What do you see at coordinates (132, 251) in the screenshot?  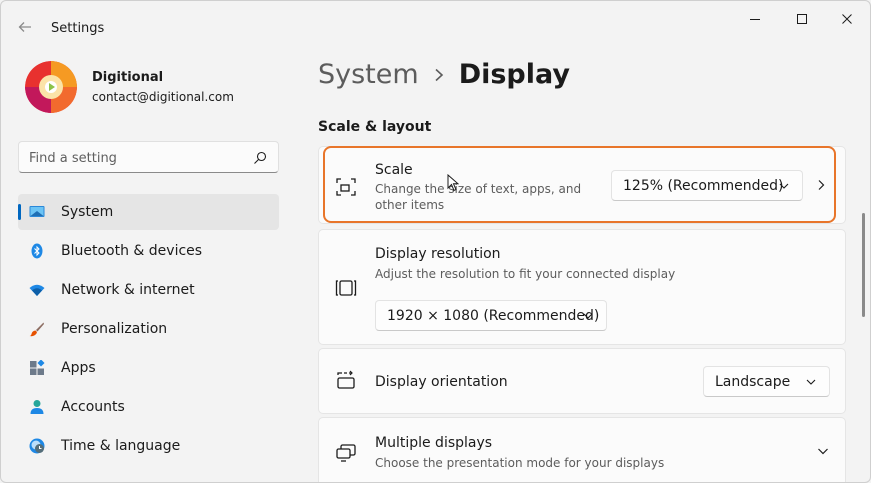 I see `sidebar-item-label: Bluetooth & devices` at bounding box center [132, 251].